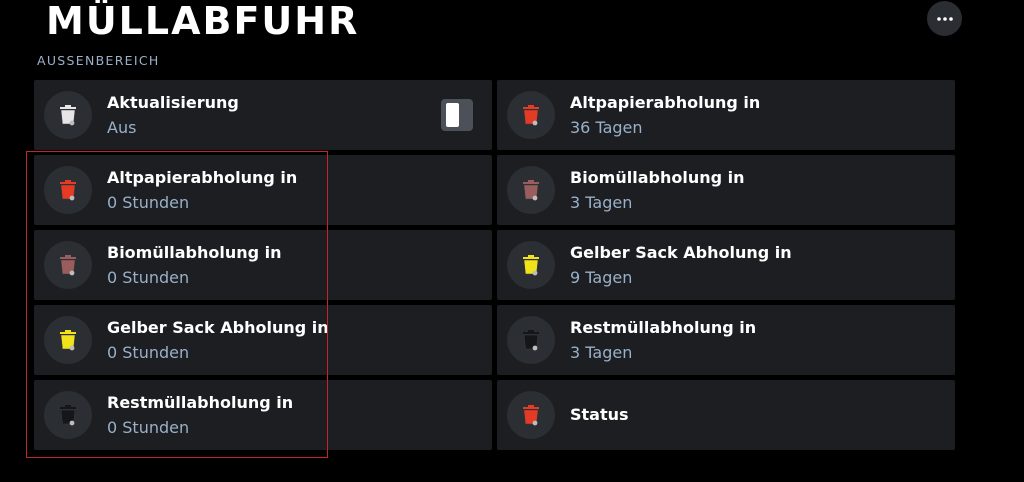 This screenshot has height=482, width=1024. What do you see at coordinates (173, 102) in the screenshot?
I see `entity-name: Aktualisierung` at bounding box center [173, 102].